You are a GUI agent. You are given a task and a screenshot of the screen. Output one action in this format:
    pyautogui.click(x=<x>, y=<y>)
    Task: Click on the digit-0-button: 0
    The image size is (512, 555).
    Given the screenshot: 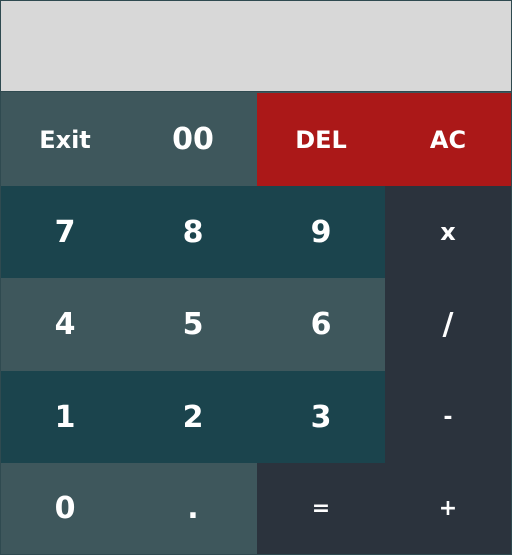 What is the action you would take?
    pyautogui.click(x=65, y=508)
    